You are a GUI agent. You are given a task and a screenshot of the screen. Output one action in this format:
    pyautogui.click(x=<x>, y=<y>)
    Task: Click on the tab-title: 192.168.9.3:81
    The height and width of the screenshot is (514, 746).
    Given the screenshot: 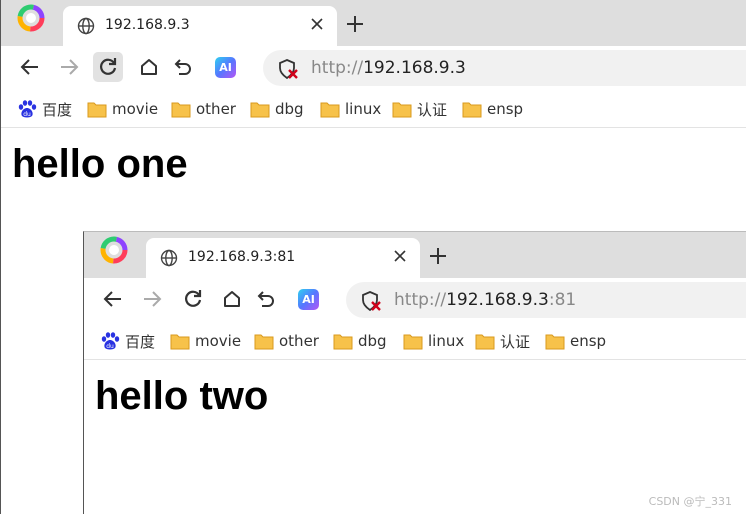 What is the action you would take?
    pyautogui.click(x=242, y=257)
    